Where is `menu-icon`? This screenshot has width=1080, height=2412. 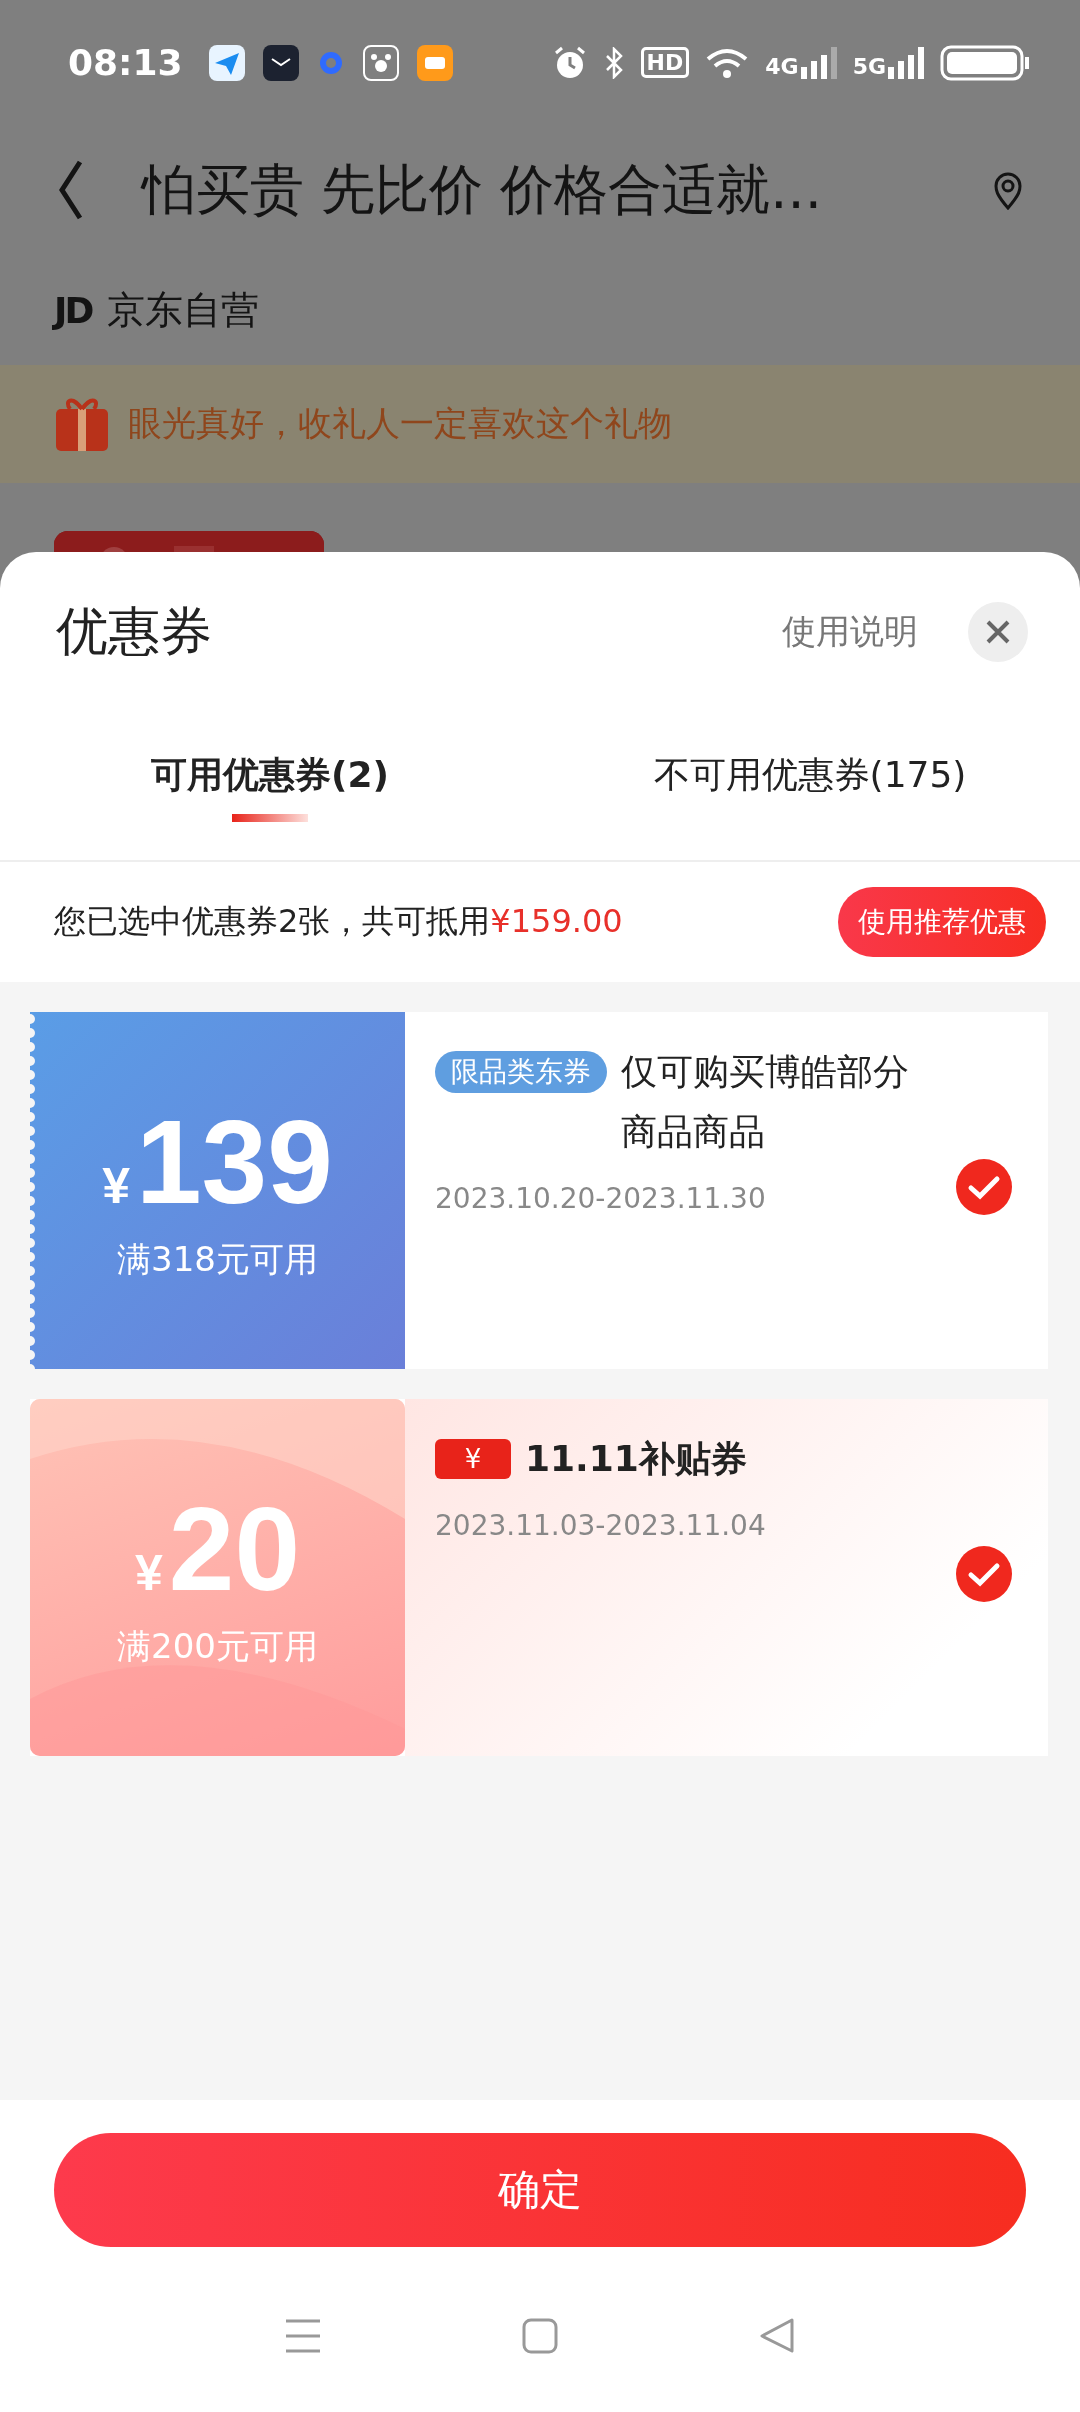
menu-icon is located at coordinates (303, 2335).